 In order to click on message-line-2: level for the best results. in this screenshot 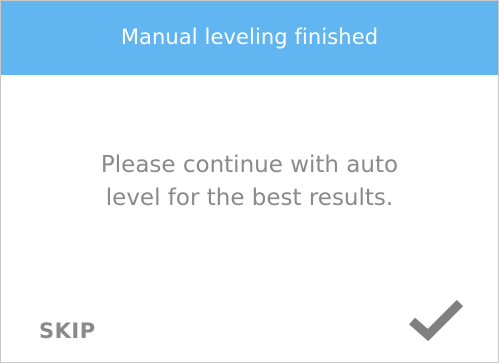, I will do `click(249, 198)`.